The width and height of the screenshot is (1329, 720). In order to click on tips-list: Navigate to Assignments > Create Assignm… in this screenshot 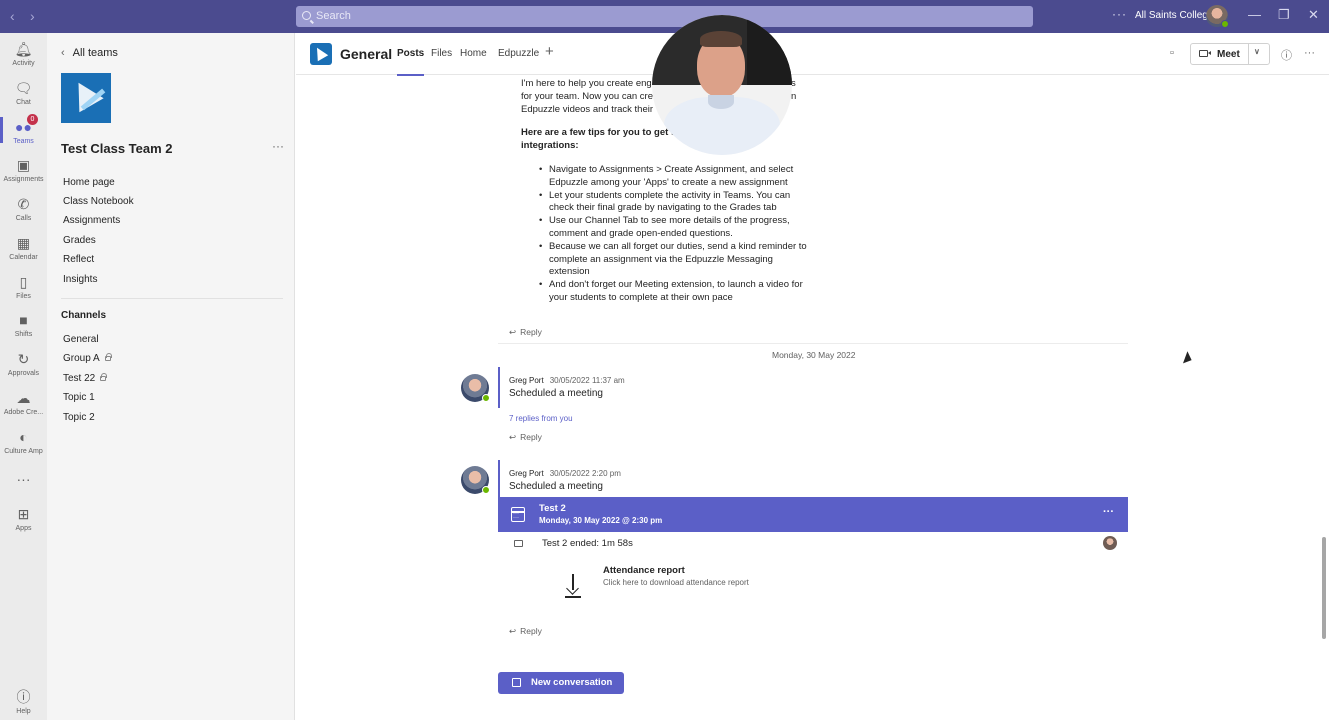, I will do `click(674, 234)`.